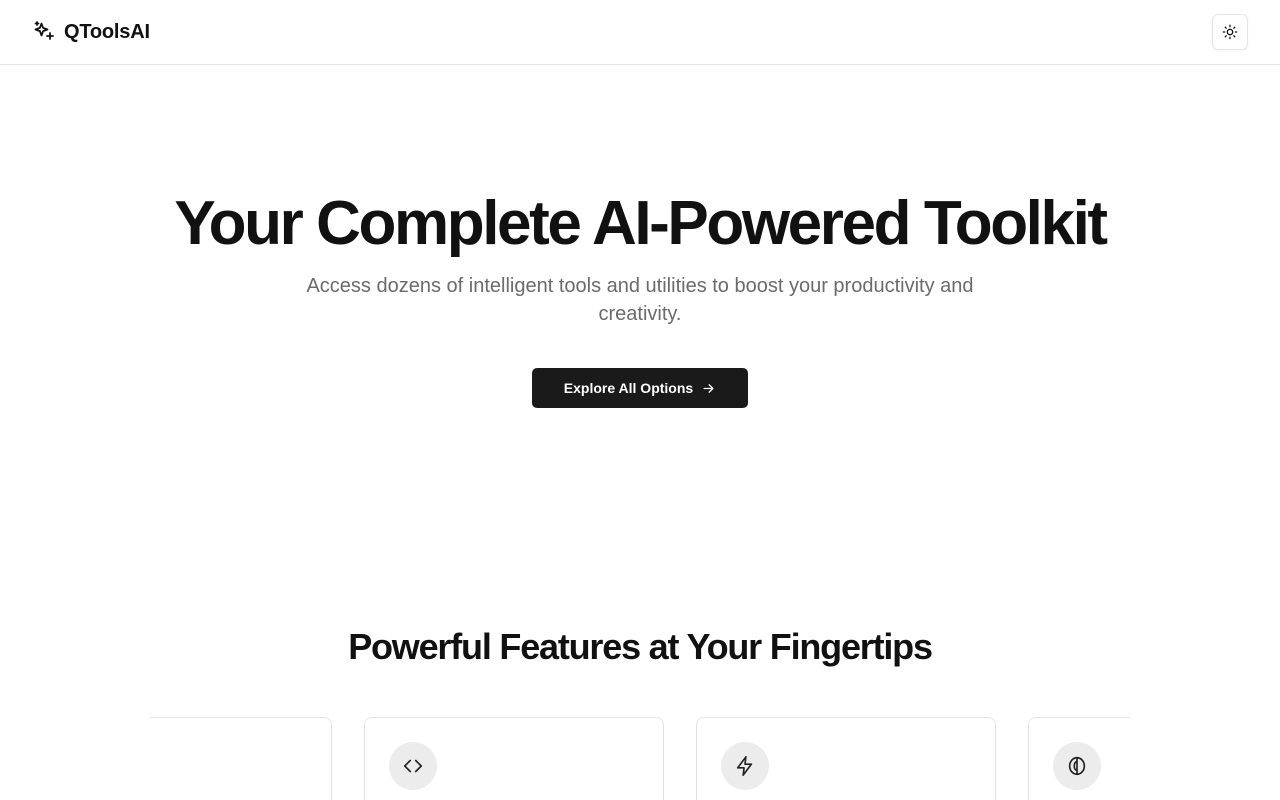  I want to click on cta-label: Explore All Options, so click(628, 388).